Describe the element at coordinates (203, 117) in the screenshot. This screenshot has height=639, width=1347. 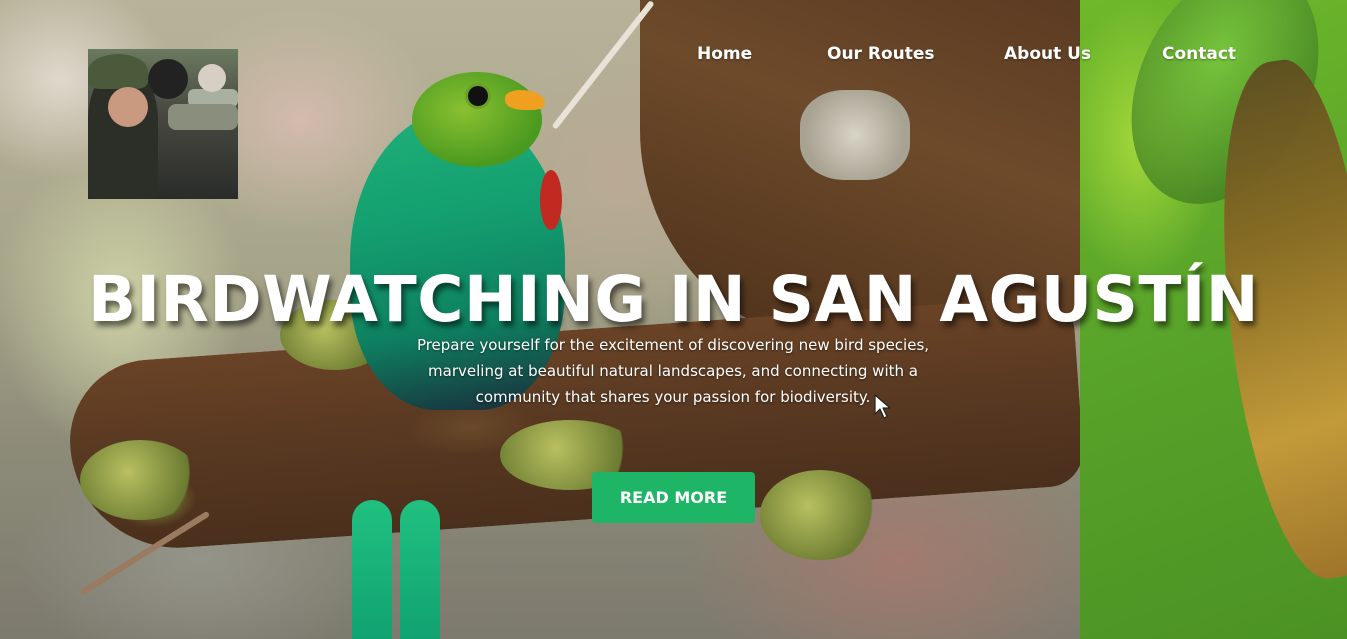
I see `camera-lens` at that location.